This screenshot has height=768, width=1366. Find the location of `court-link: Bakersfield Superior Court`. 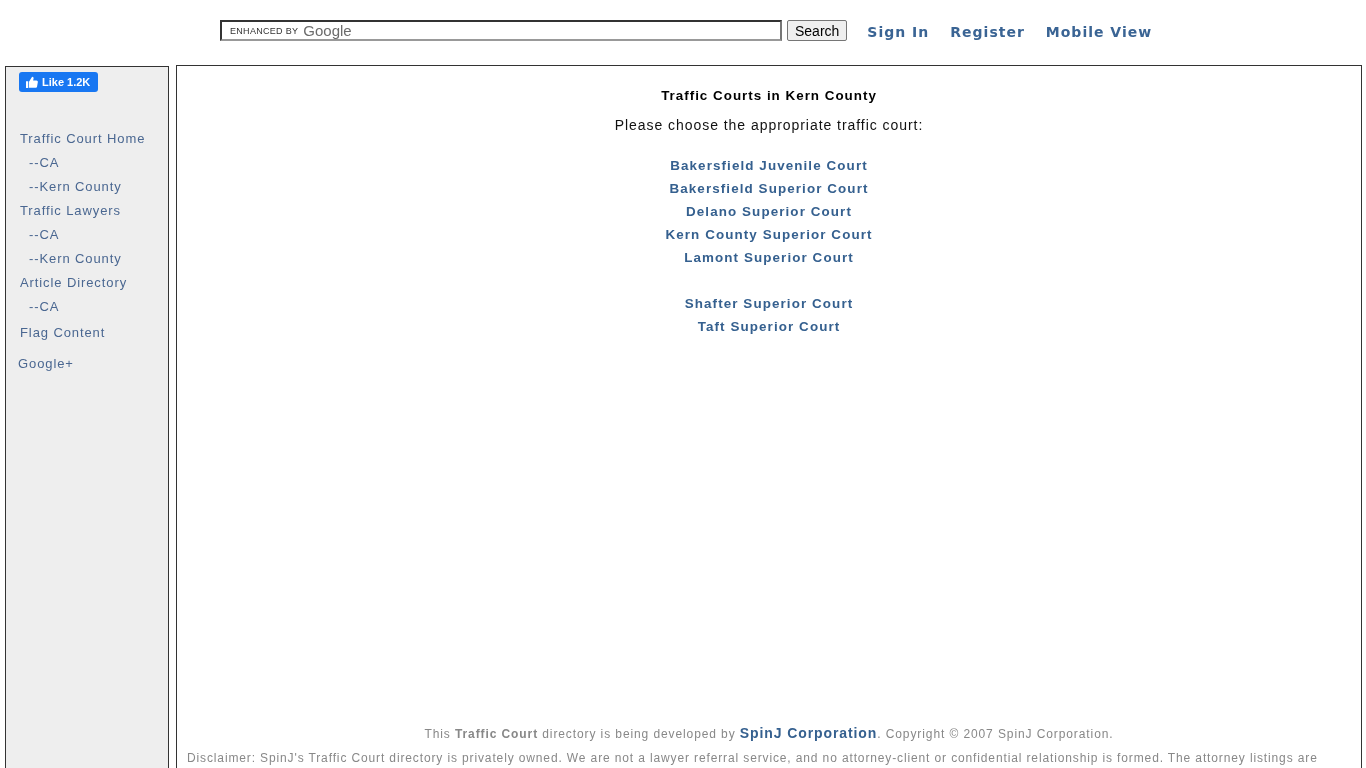

court-link: Bakersfield Superior Court is located at coordinates (769, 188).